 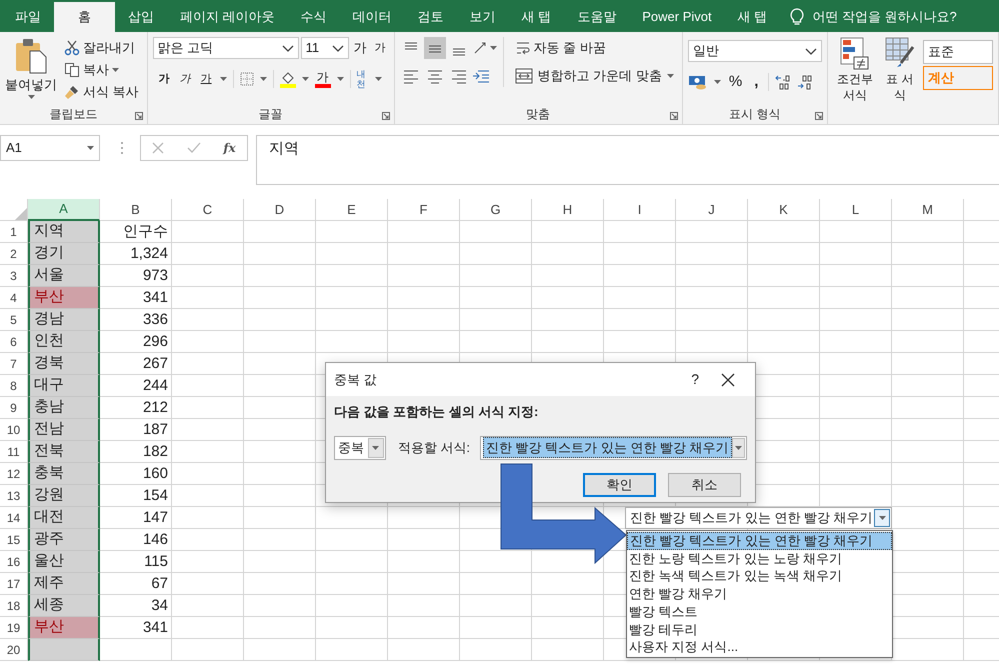 What do you see at coordinates (64, 320) in the screenshot?
I see `table-cell: 경남` at bounding box center [64, 320].